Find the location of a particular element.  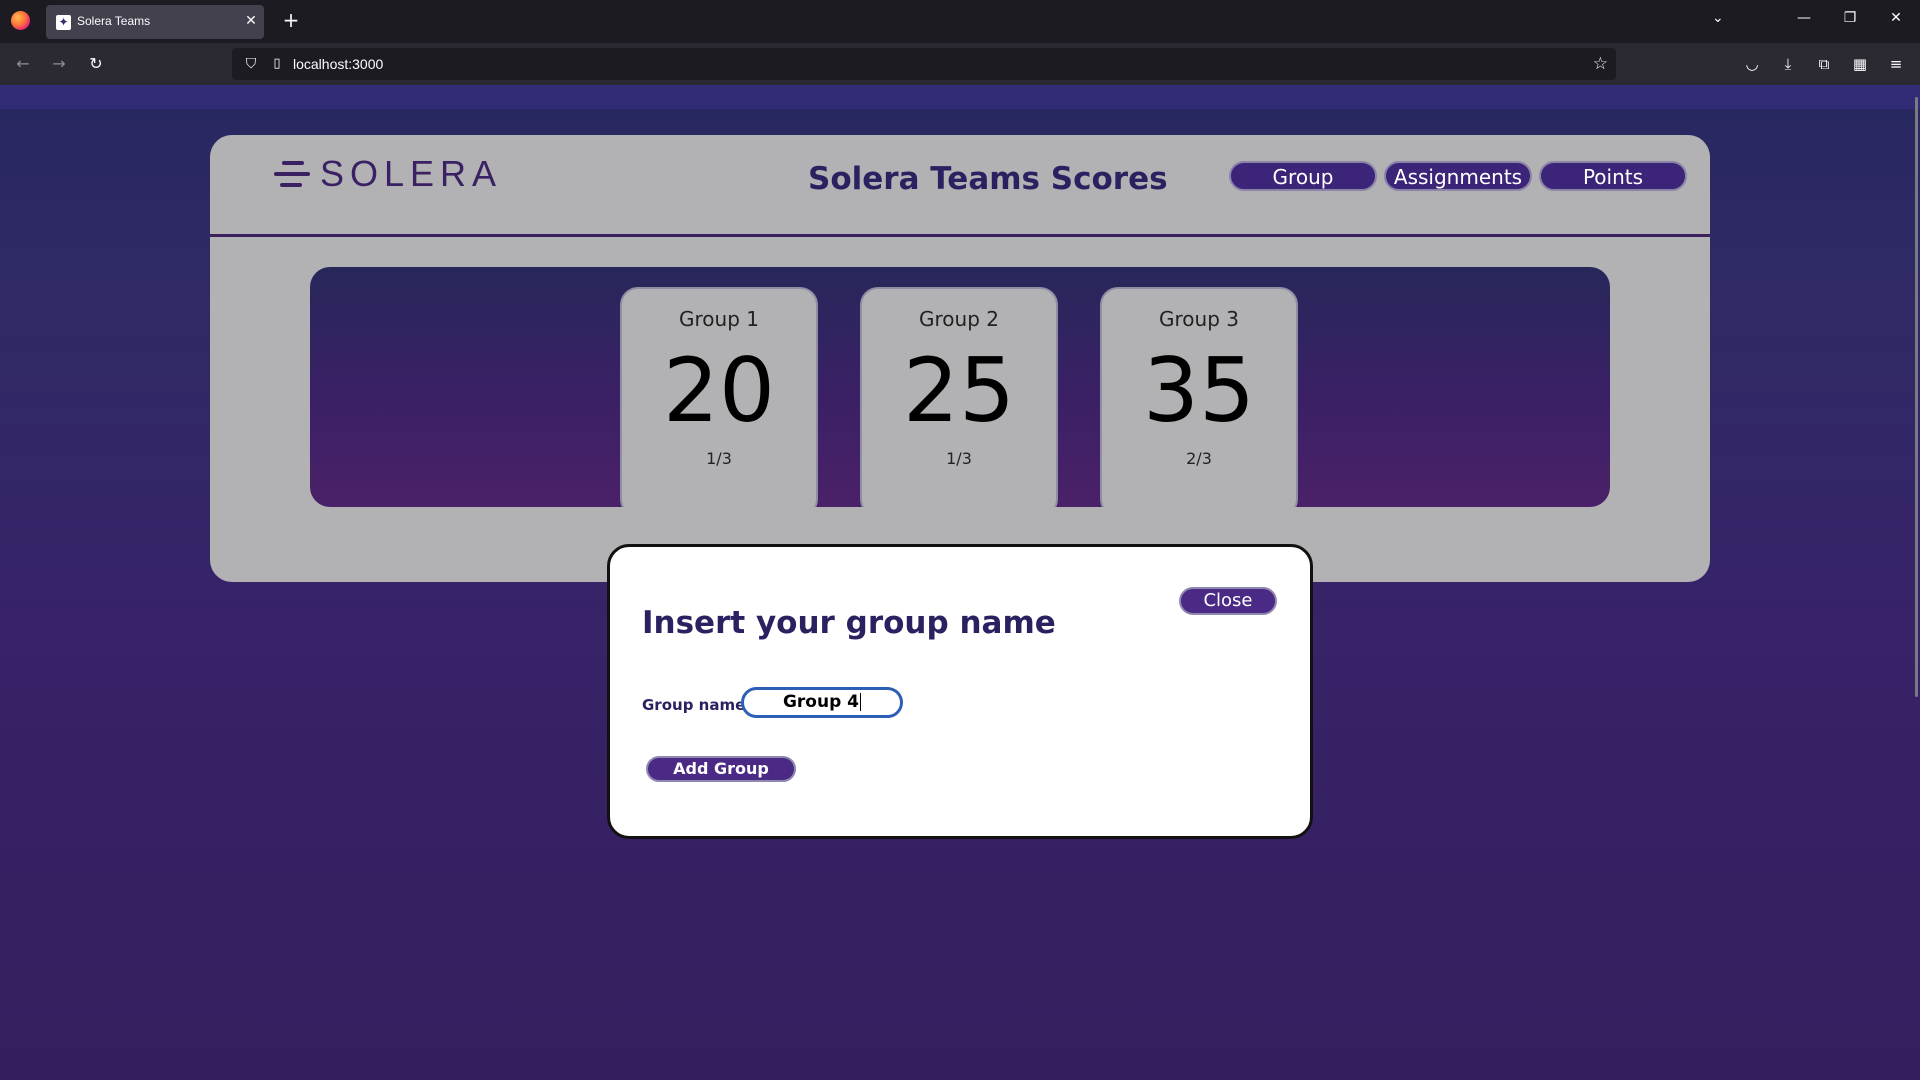

nav-group-button: Group is located at coordinates (1303, 176).